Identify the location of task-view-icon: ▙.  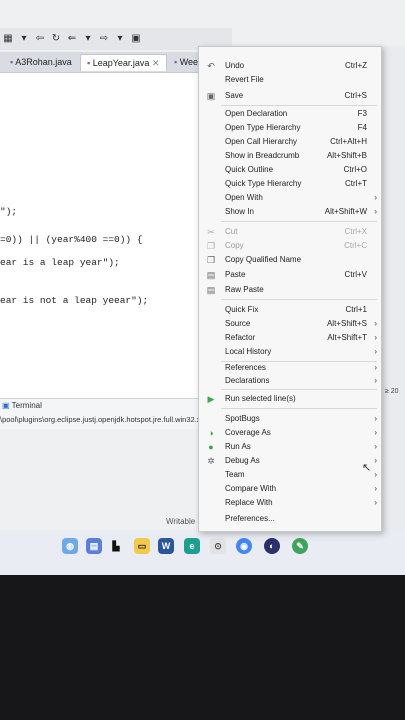
(116, 546).